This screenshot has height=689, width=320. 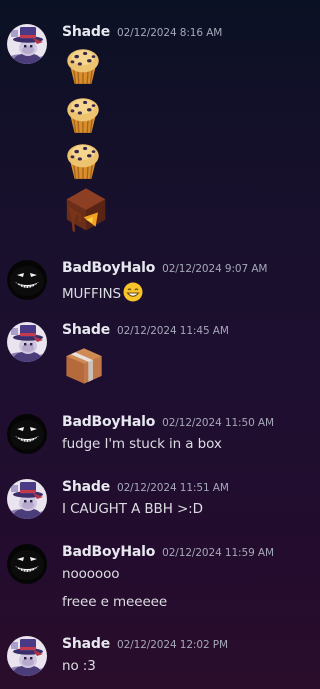 I want to click on timestamp: 02/12/2024 12:02 PM, so click(x=172, y=645).